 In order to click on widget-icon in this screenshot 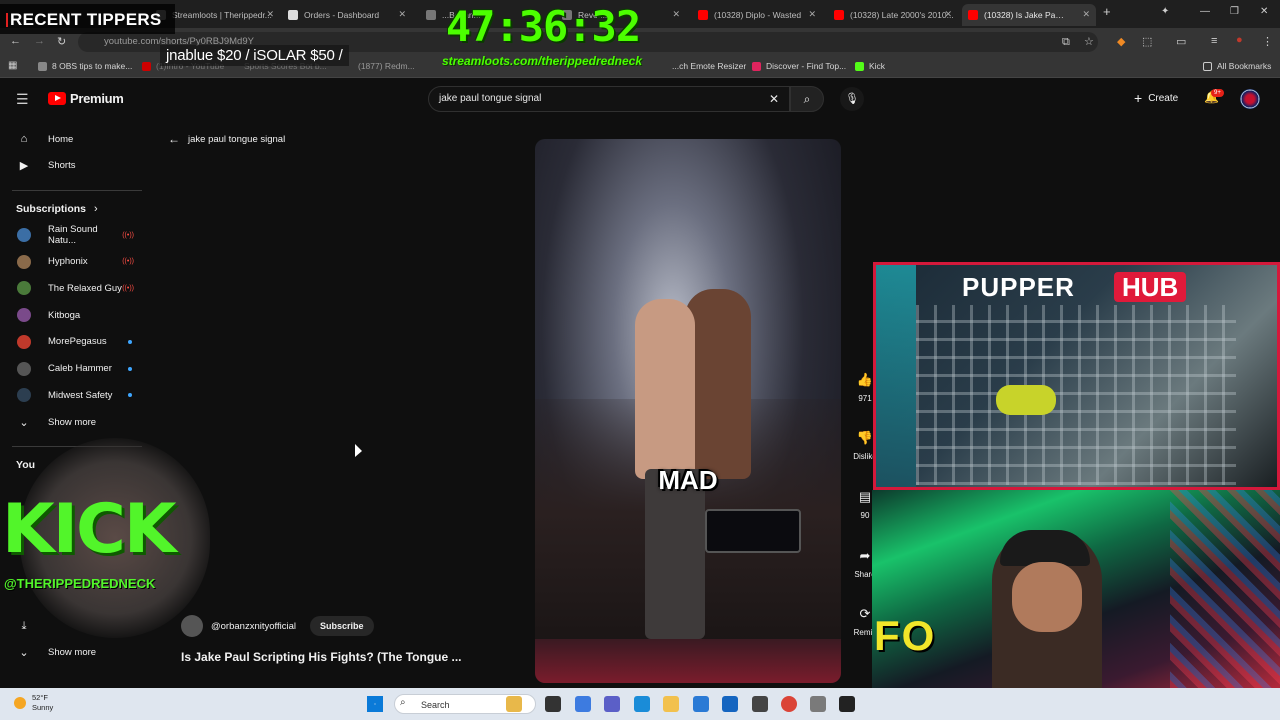, I will do `click(514, 704)`.